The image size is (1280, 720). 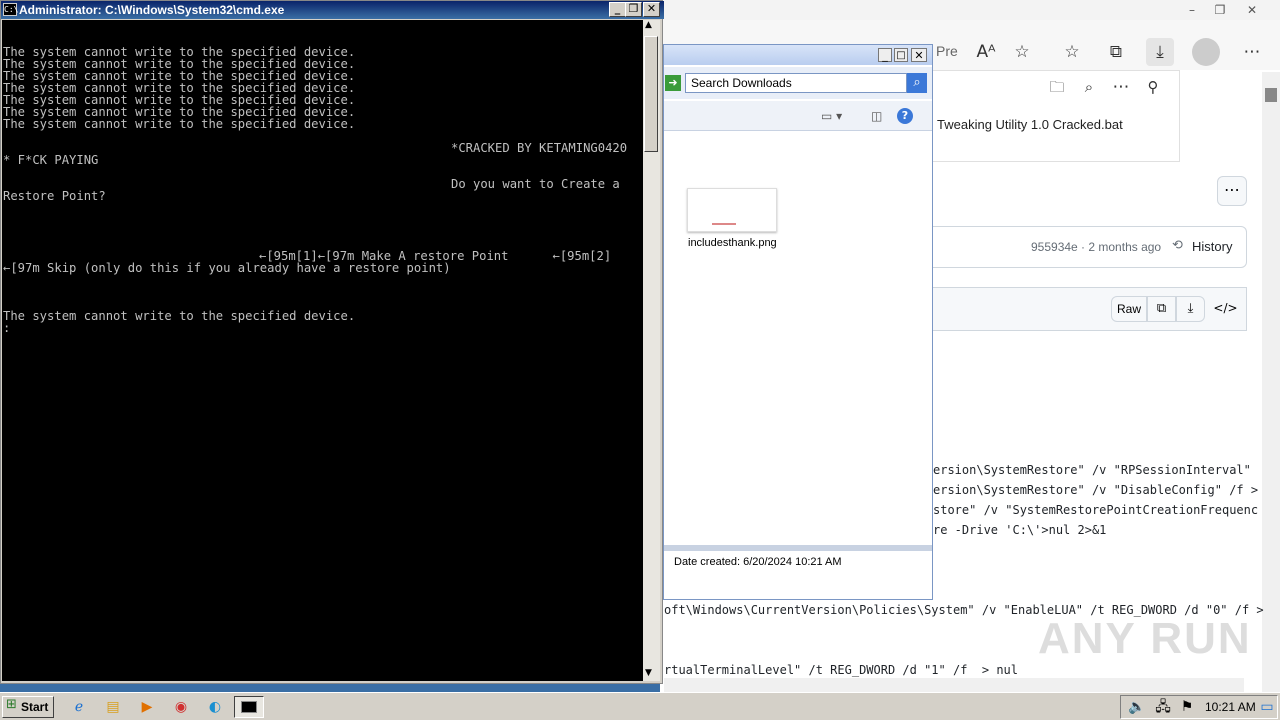 What do you see at coordinates (54, 196) in the screenshot?
I see `console-line: Restore Point?` at bounding box center [54, 196].